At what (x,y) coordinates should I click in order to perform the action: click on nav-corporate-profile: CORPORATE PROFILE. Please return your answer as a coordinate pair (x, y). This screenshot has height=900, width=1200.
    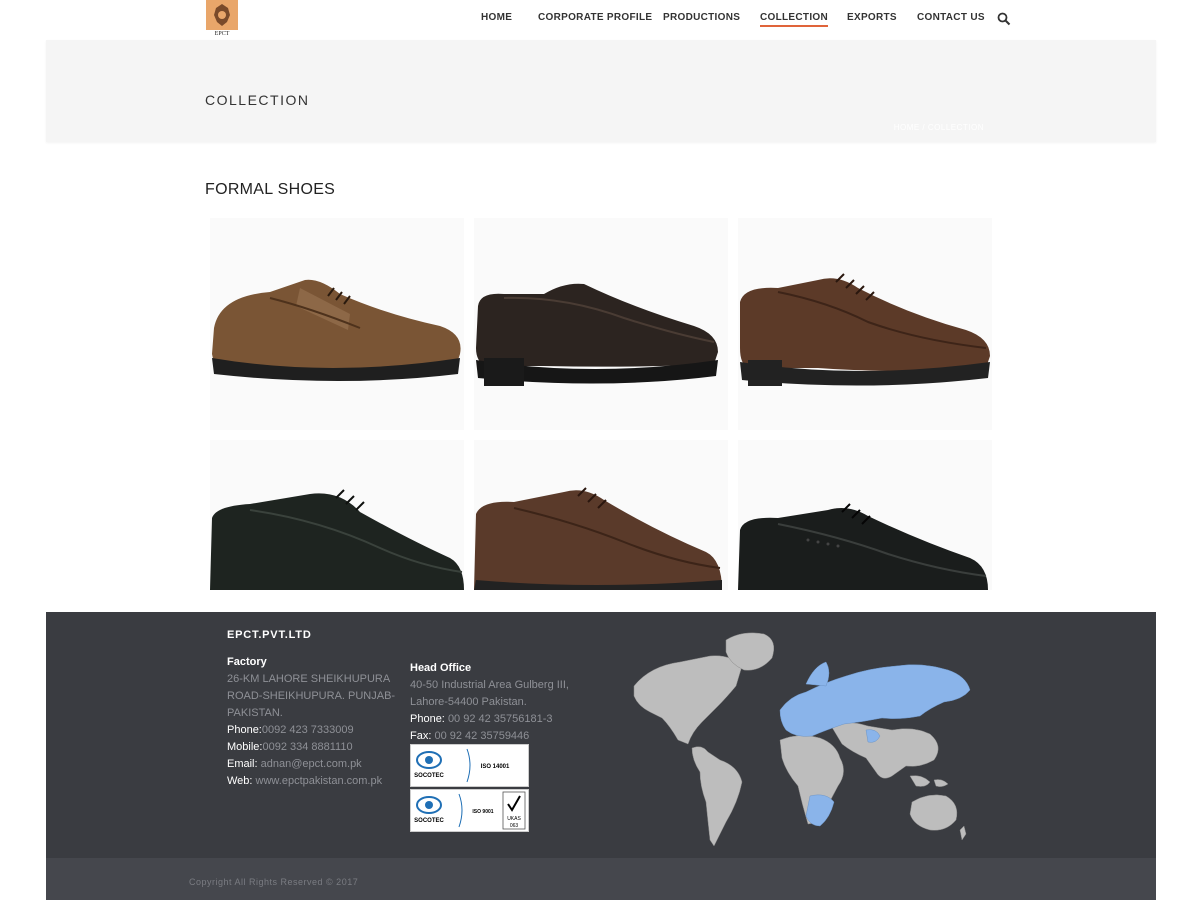
    Looking at the image, I should click on (595, 17).